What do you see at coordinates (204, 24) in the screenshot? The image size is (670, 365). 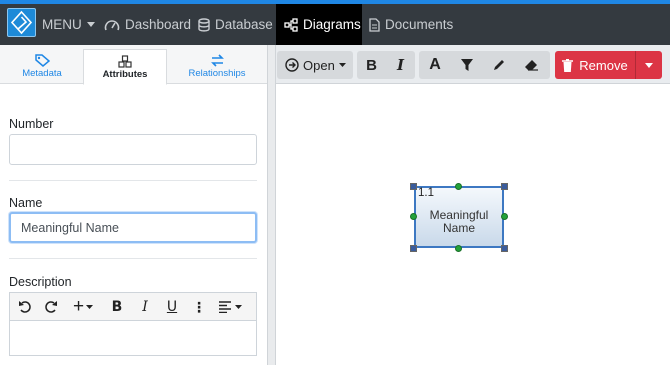 I see `database-icon` at bounding box center [204, 24].